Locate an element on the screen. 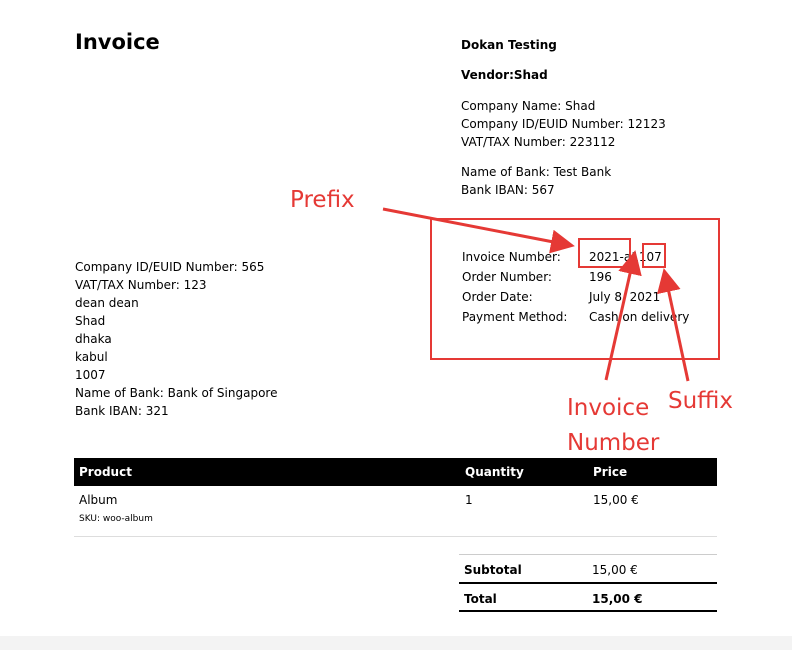 This screenshot has width=792, height=650. invoice-number-arrow is located at coordinates (623, 315).